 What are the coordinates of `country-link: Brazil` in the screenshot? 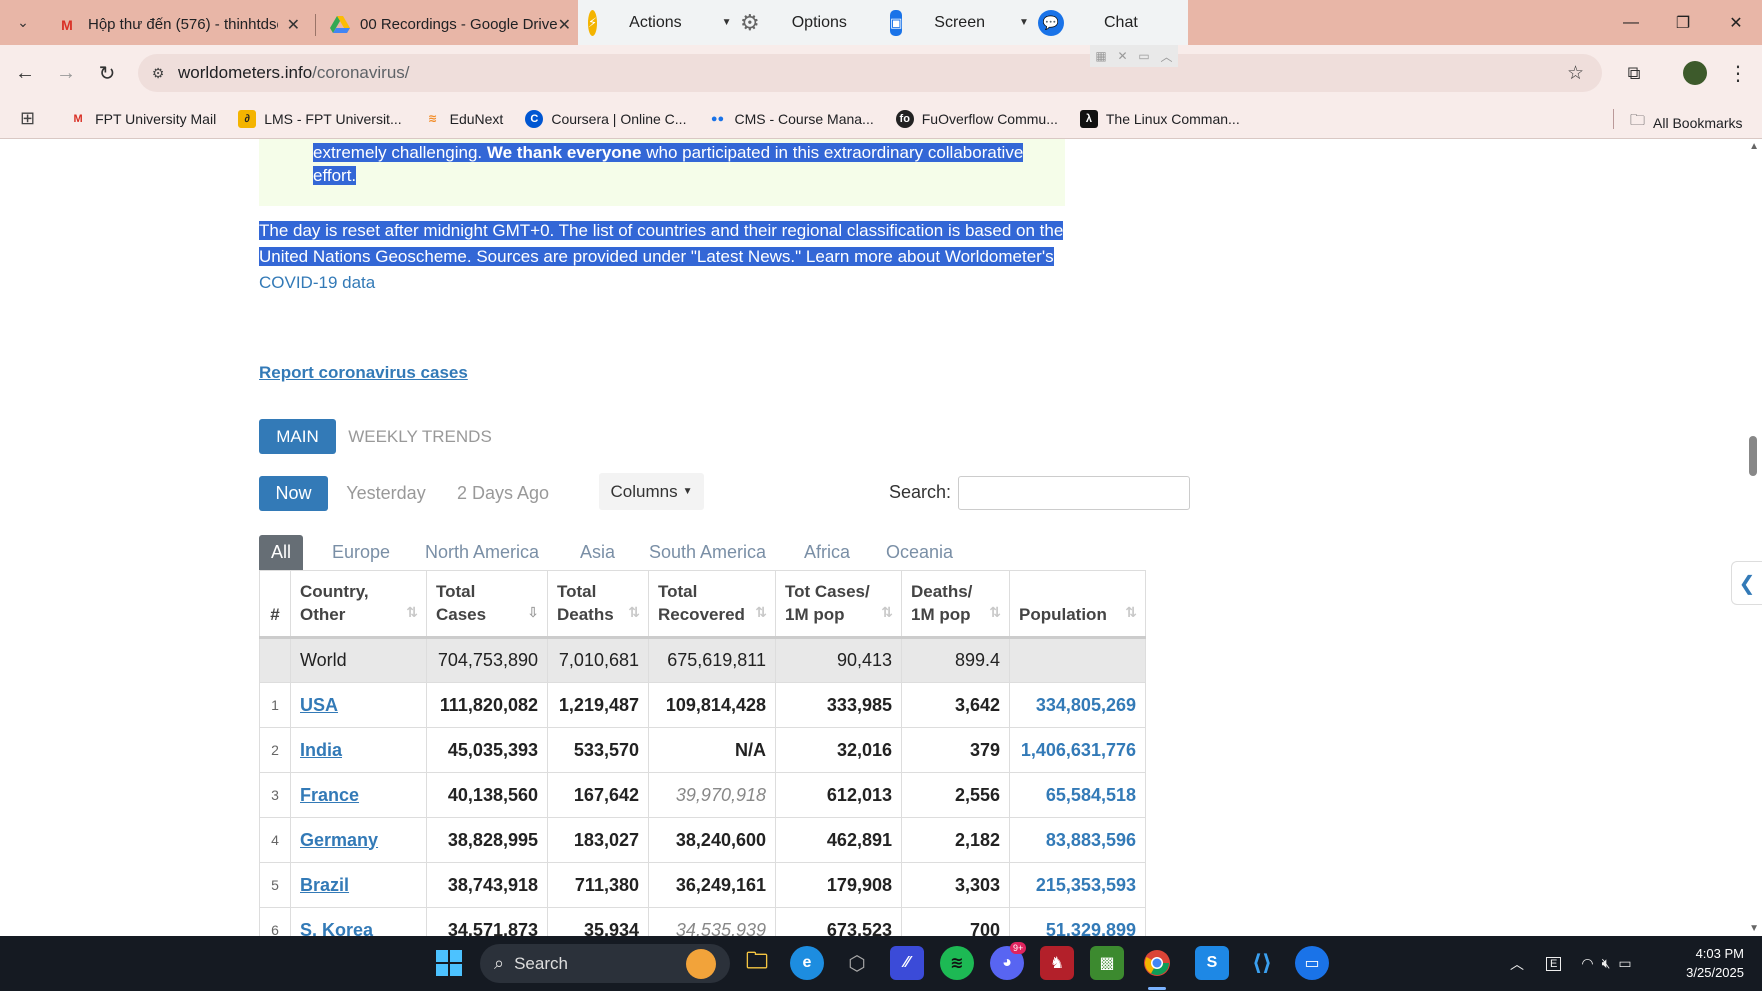 It's located at (324, 885).